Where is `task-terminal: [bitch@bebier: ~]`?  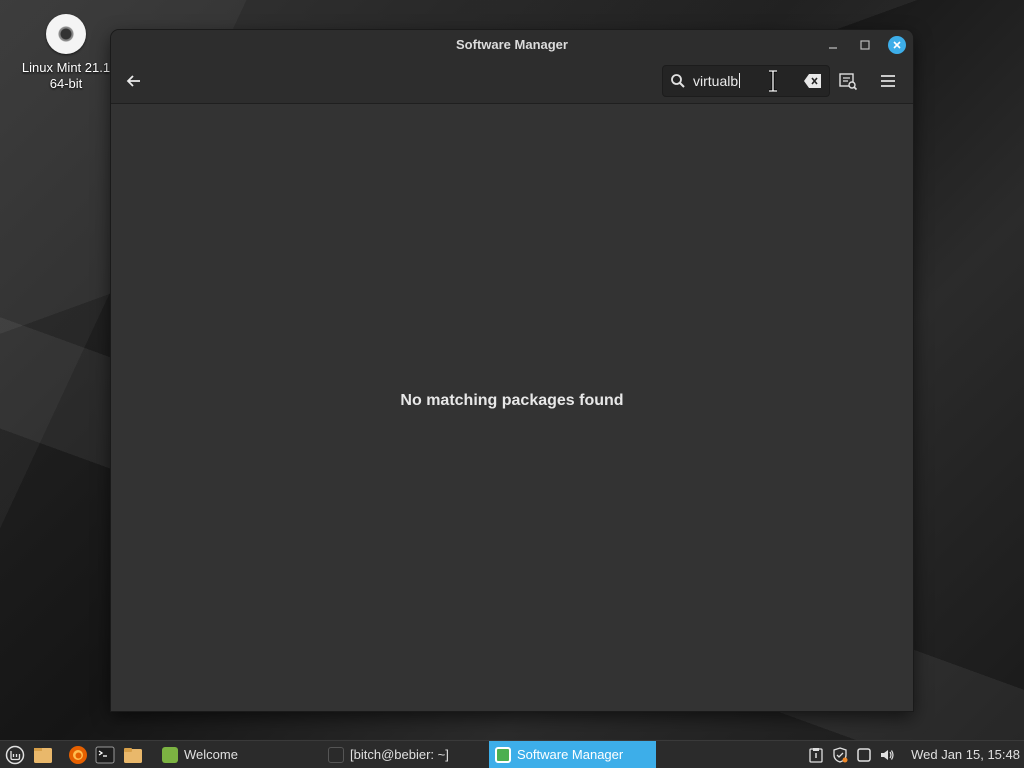 task-terminal: [bitch@bebier: ~] is located at coordinates (405, 754).